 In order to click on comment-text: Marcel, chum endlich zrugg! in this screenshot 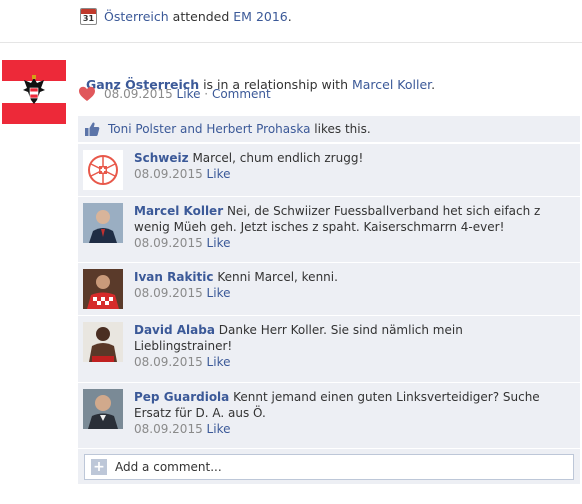, I will do `click(278, 158)`.